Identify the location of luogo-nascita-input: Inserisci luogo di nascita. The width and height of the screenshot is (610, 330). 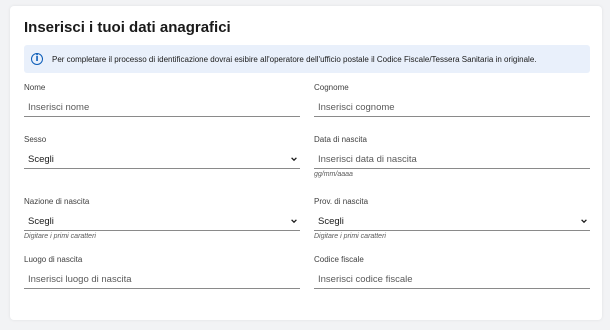
(162, 279).